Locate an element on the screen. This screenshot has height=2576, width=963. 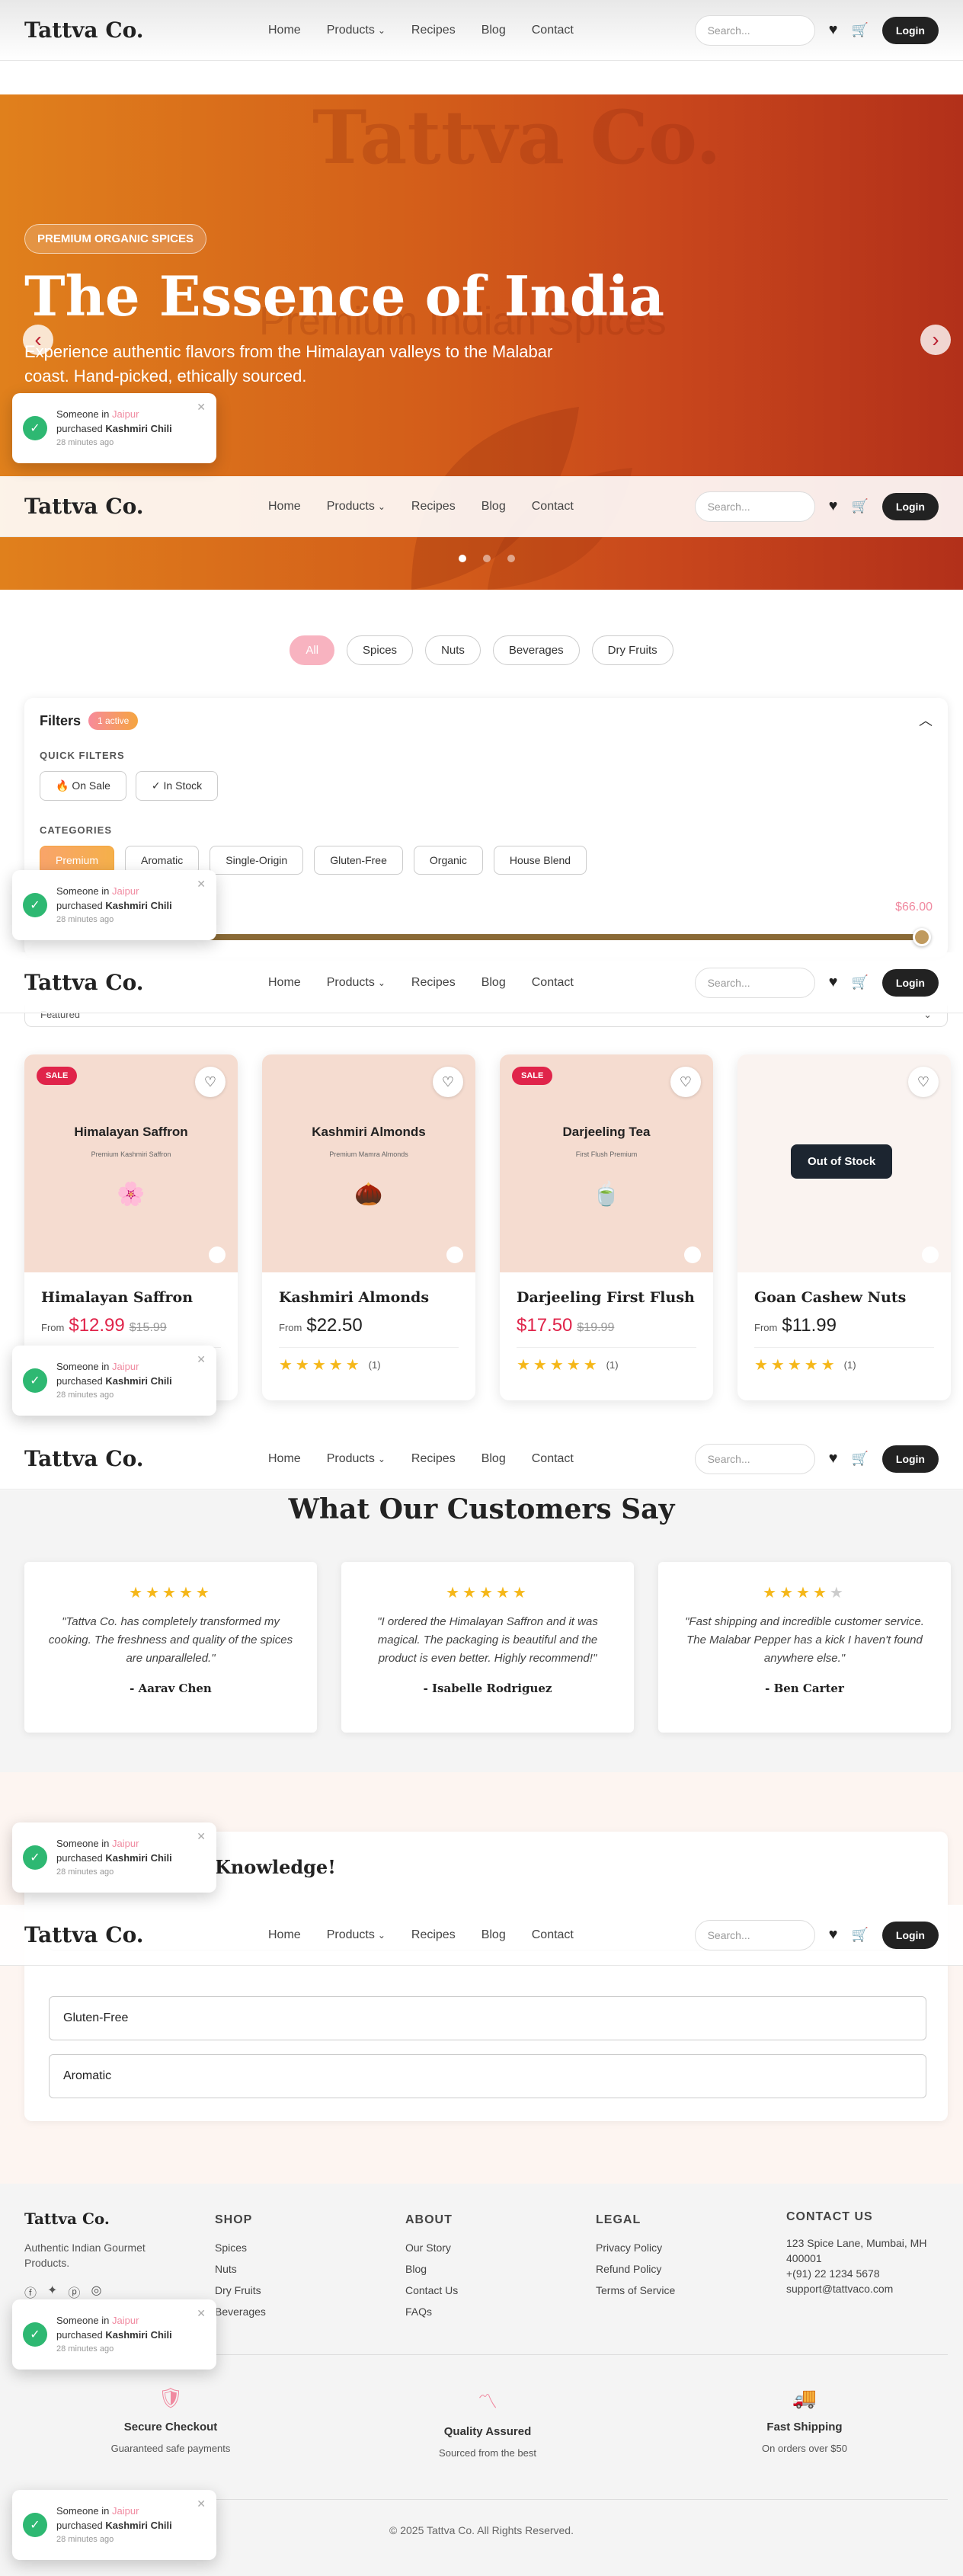
instagram-icon: ◎ is located at coordinates (96, 2292).